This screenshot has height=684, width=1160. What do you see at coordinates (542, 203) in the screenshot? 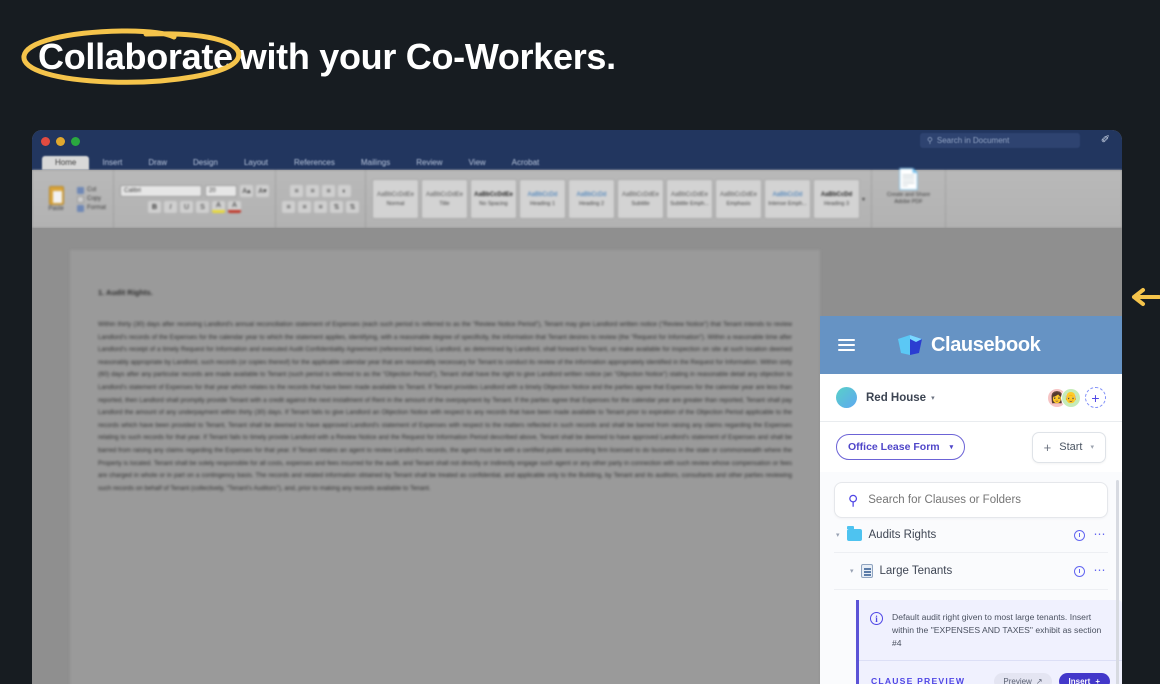
I see `style-name: Heading 1` at bounding box center [542, 203].